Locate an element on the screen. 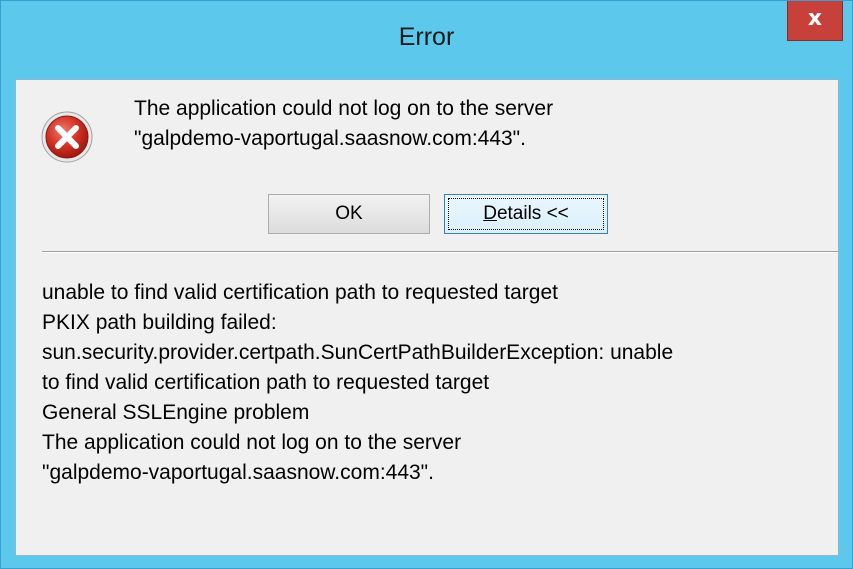 The width and height of the screenshot is (853, 569). error-icon is located at coordinates (67, 137).